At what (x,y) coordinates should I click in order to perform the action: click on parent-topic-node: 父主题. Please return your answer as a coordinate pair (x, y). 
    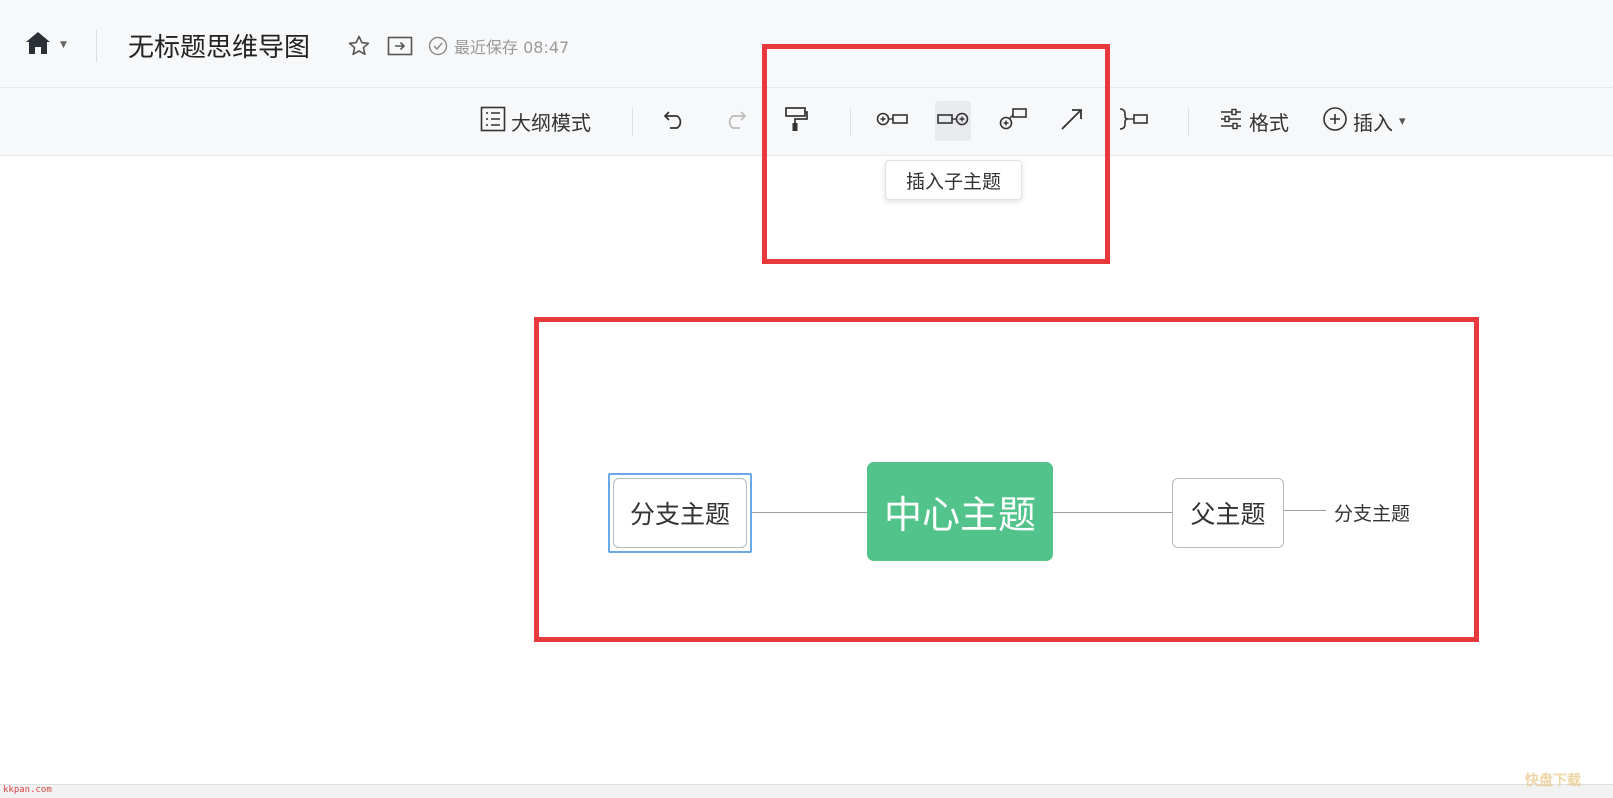
    Looking at the image, I should click on (1228, 513).